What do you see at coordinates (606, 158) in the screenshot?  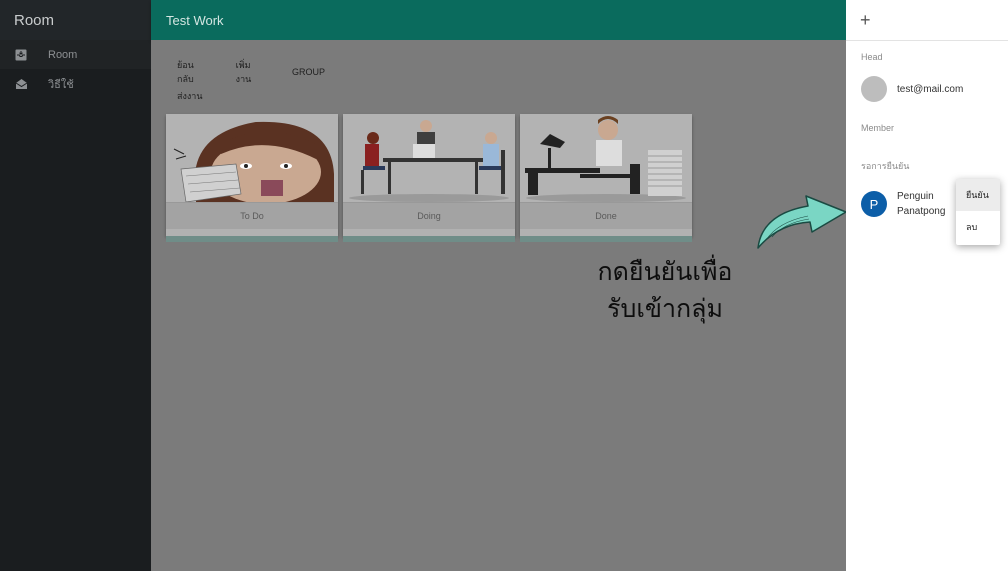 I see `done-illustration` at bounding box center [606, 158].